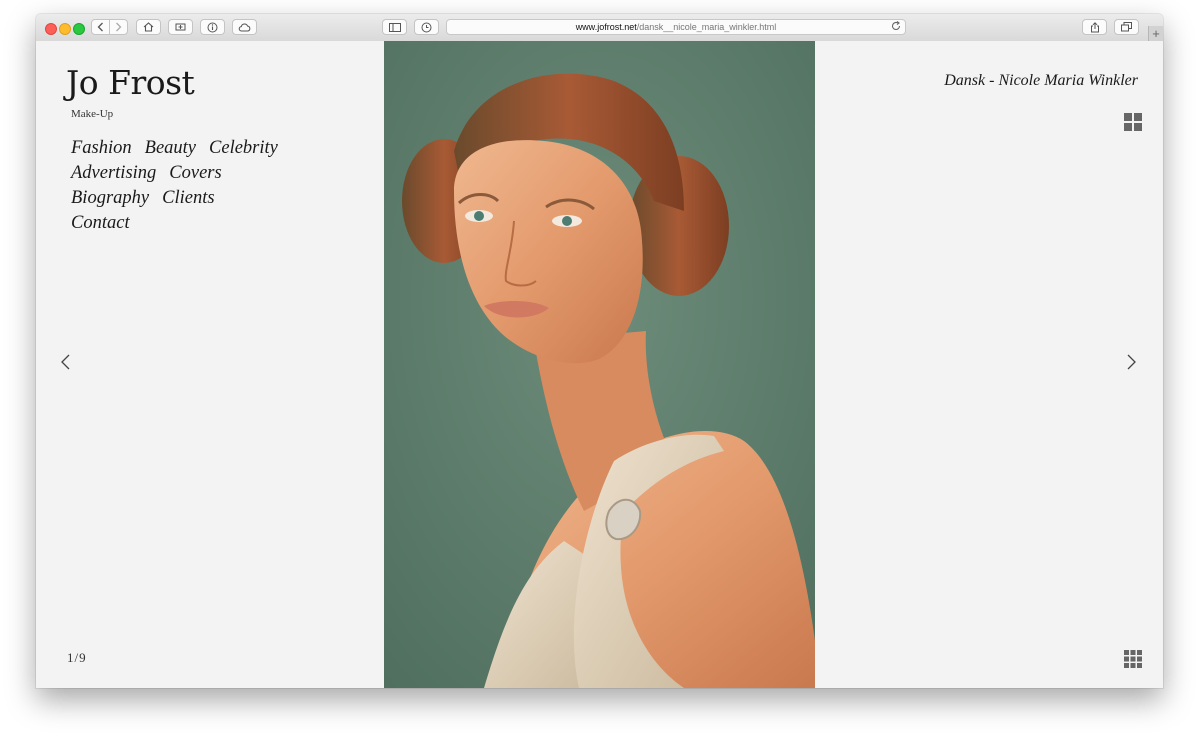 This screenshot has height=734, width=1200. Describe the element at coordinates (65, 29) in the screenshot. I see `minimize-window-button` at that location.